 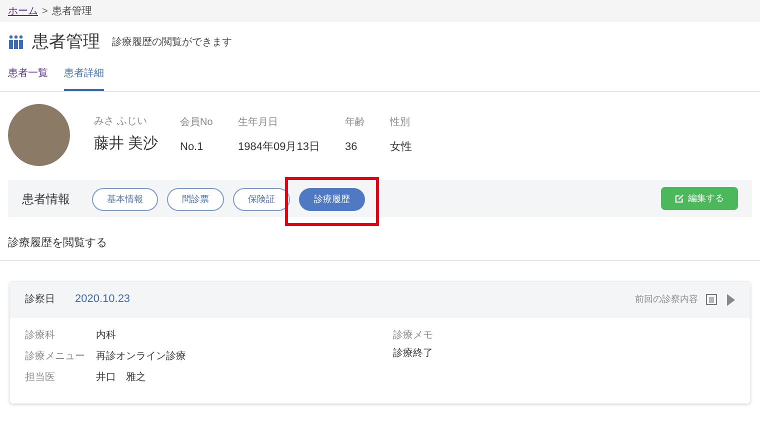 I want to click on info-bar-label: 患者情報, so click(x=46, y=199).